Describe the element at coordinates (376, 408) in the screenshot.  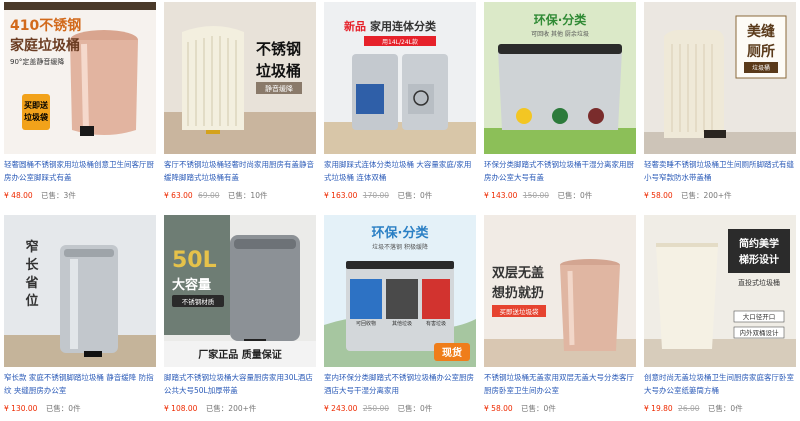
I see `original-price: 250.00` at that location.